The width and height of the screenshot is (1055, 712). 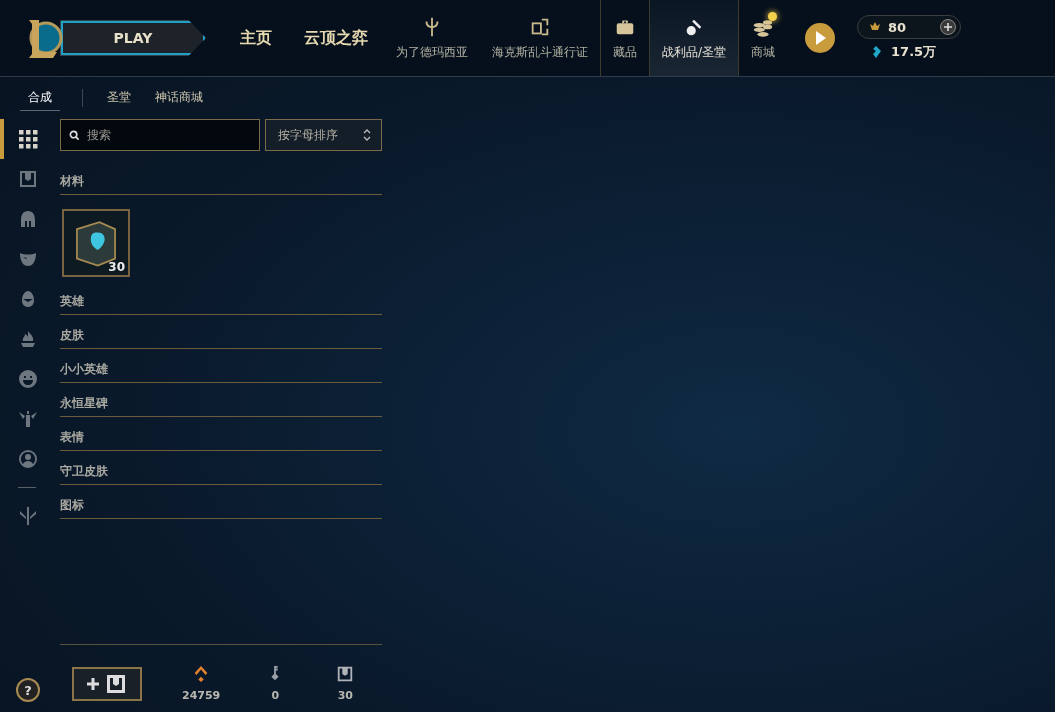 I want to click on nav-tab: 战利品/圣堂, so click(x=694, y=38).